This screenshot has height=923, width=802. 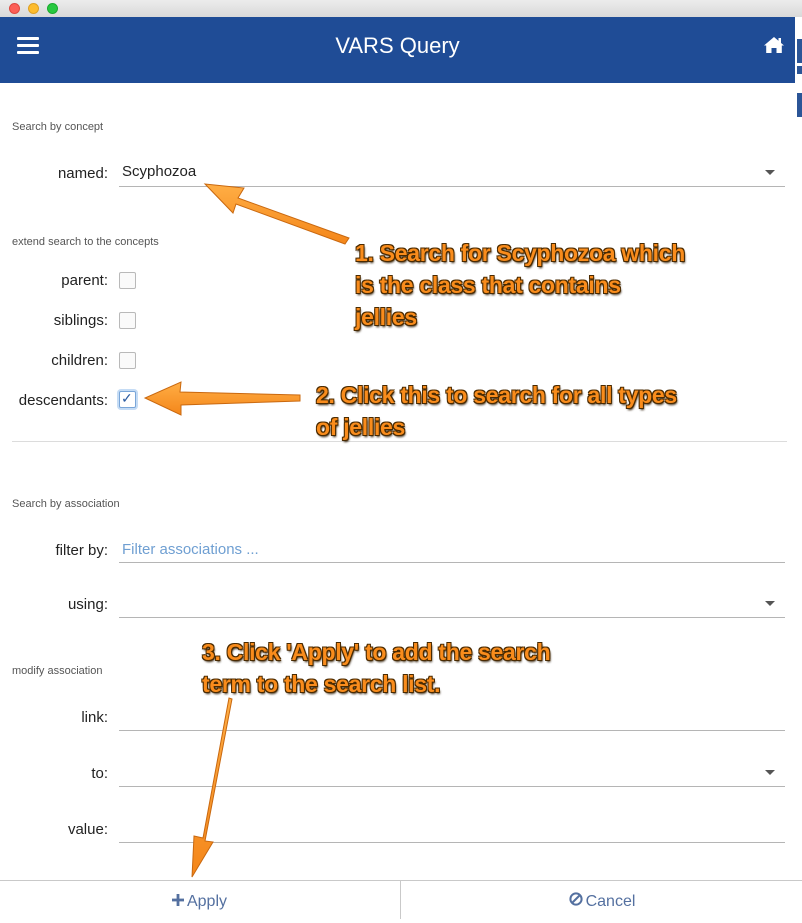 I want to click on descendants-label: descendants:, so click(x=63, y=400).